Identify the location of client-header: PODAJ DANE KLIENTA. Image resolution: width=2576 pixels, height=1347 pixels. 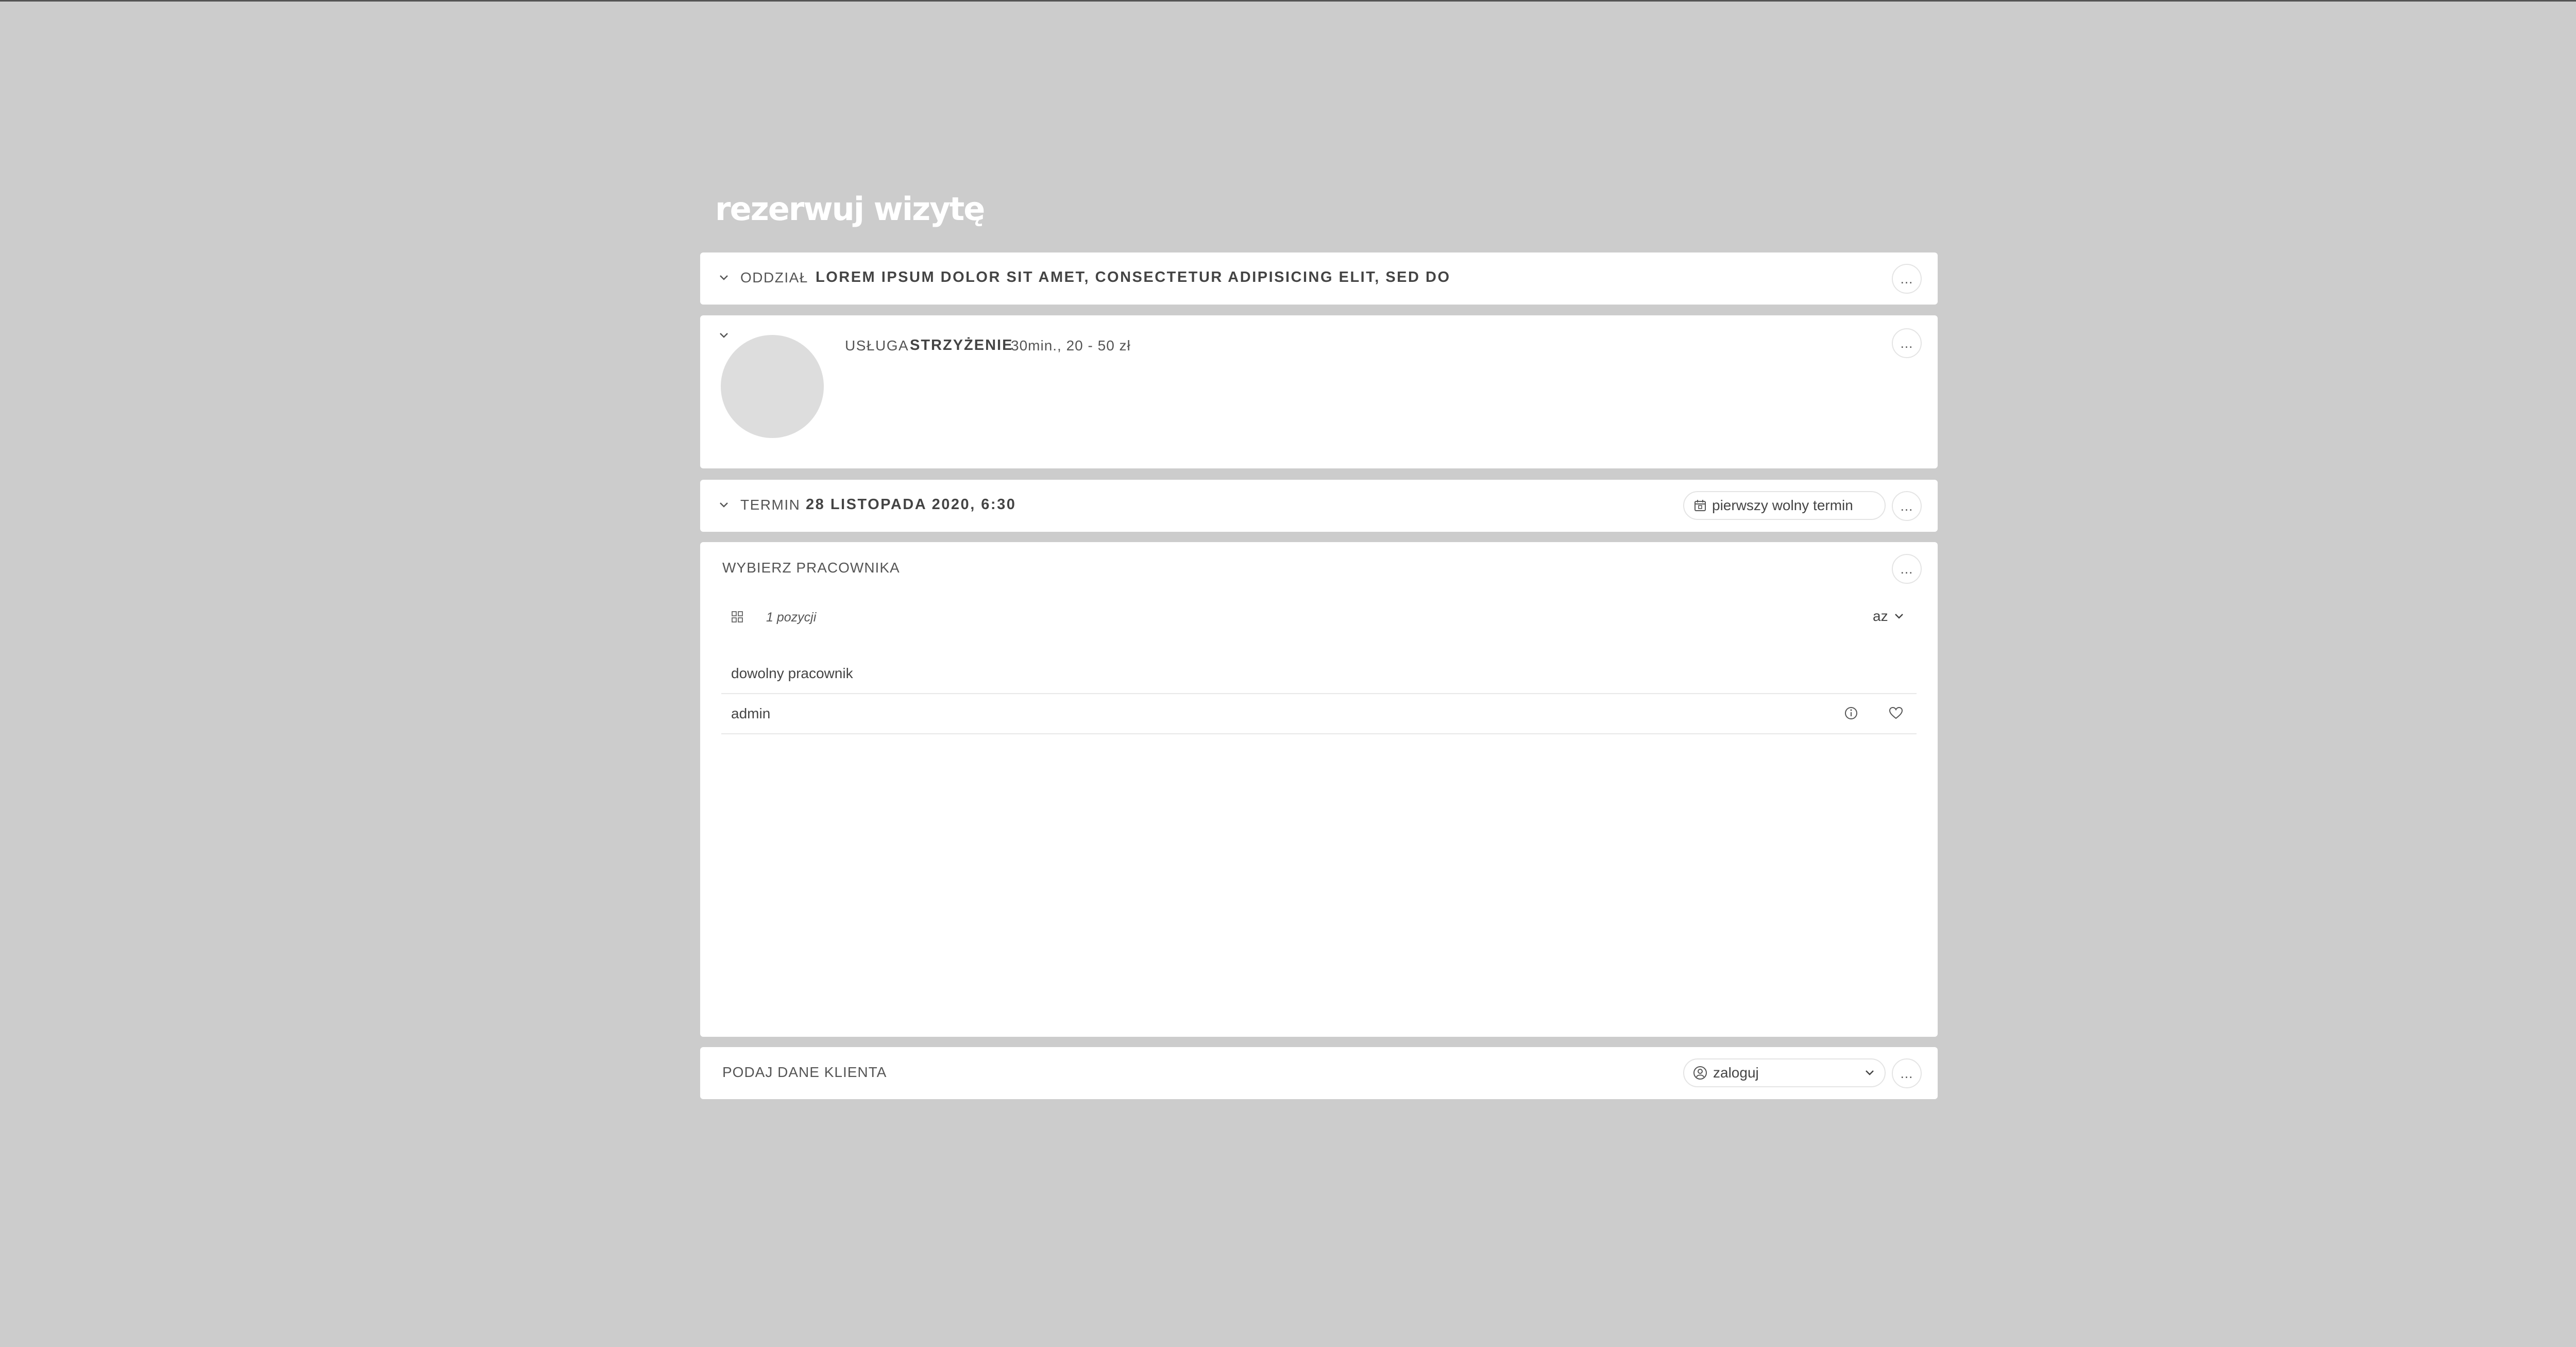
(804, 1072).